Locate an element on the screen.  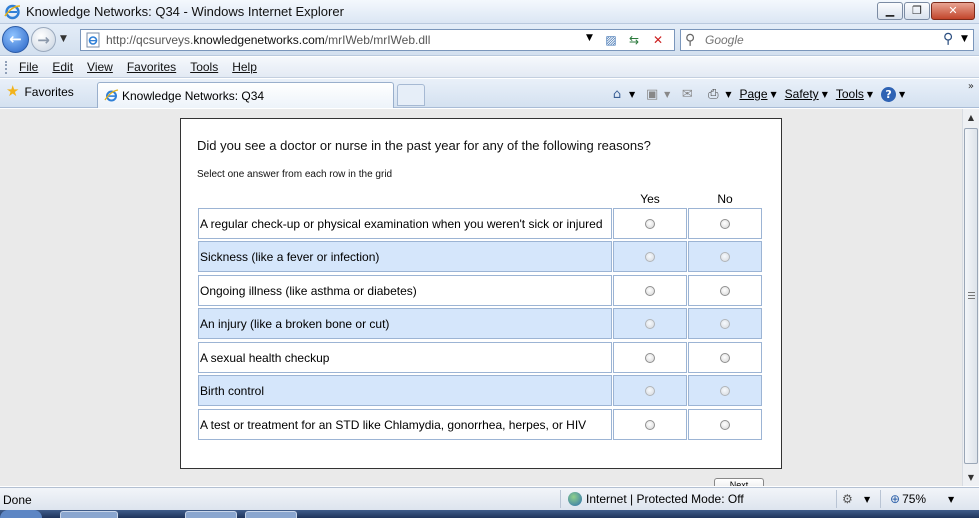
scroll-up-icon: ▲ is located at coordinates (971, 117).